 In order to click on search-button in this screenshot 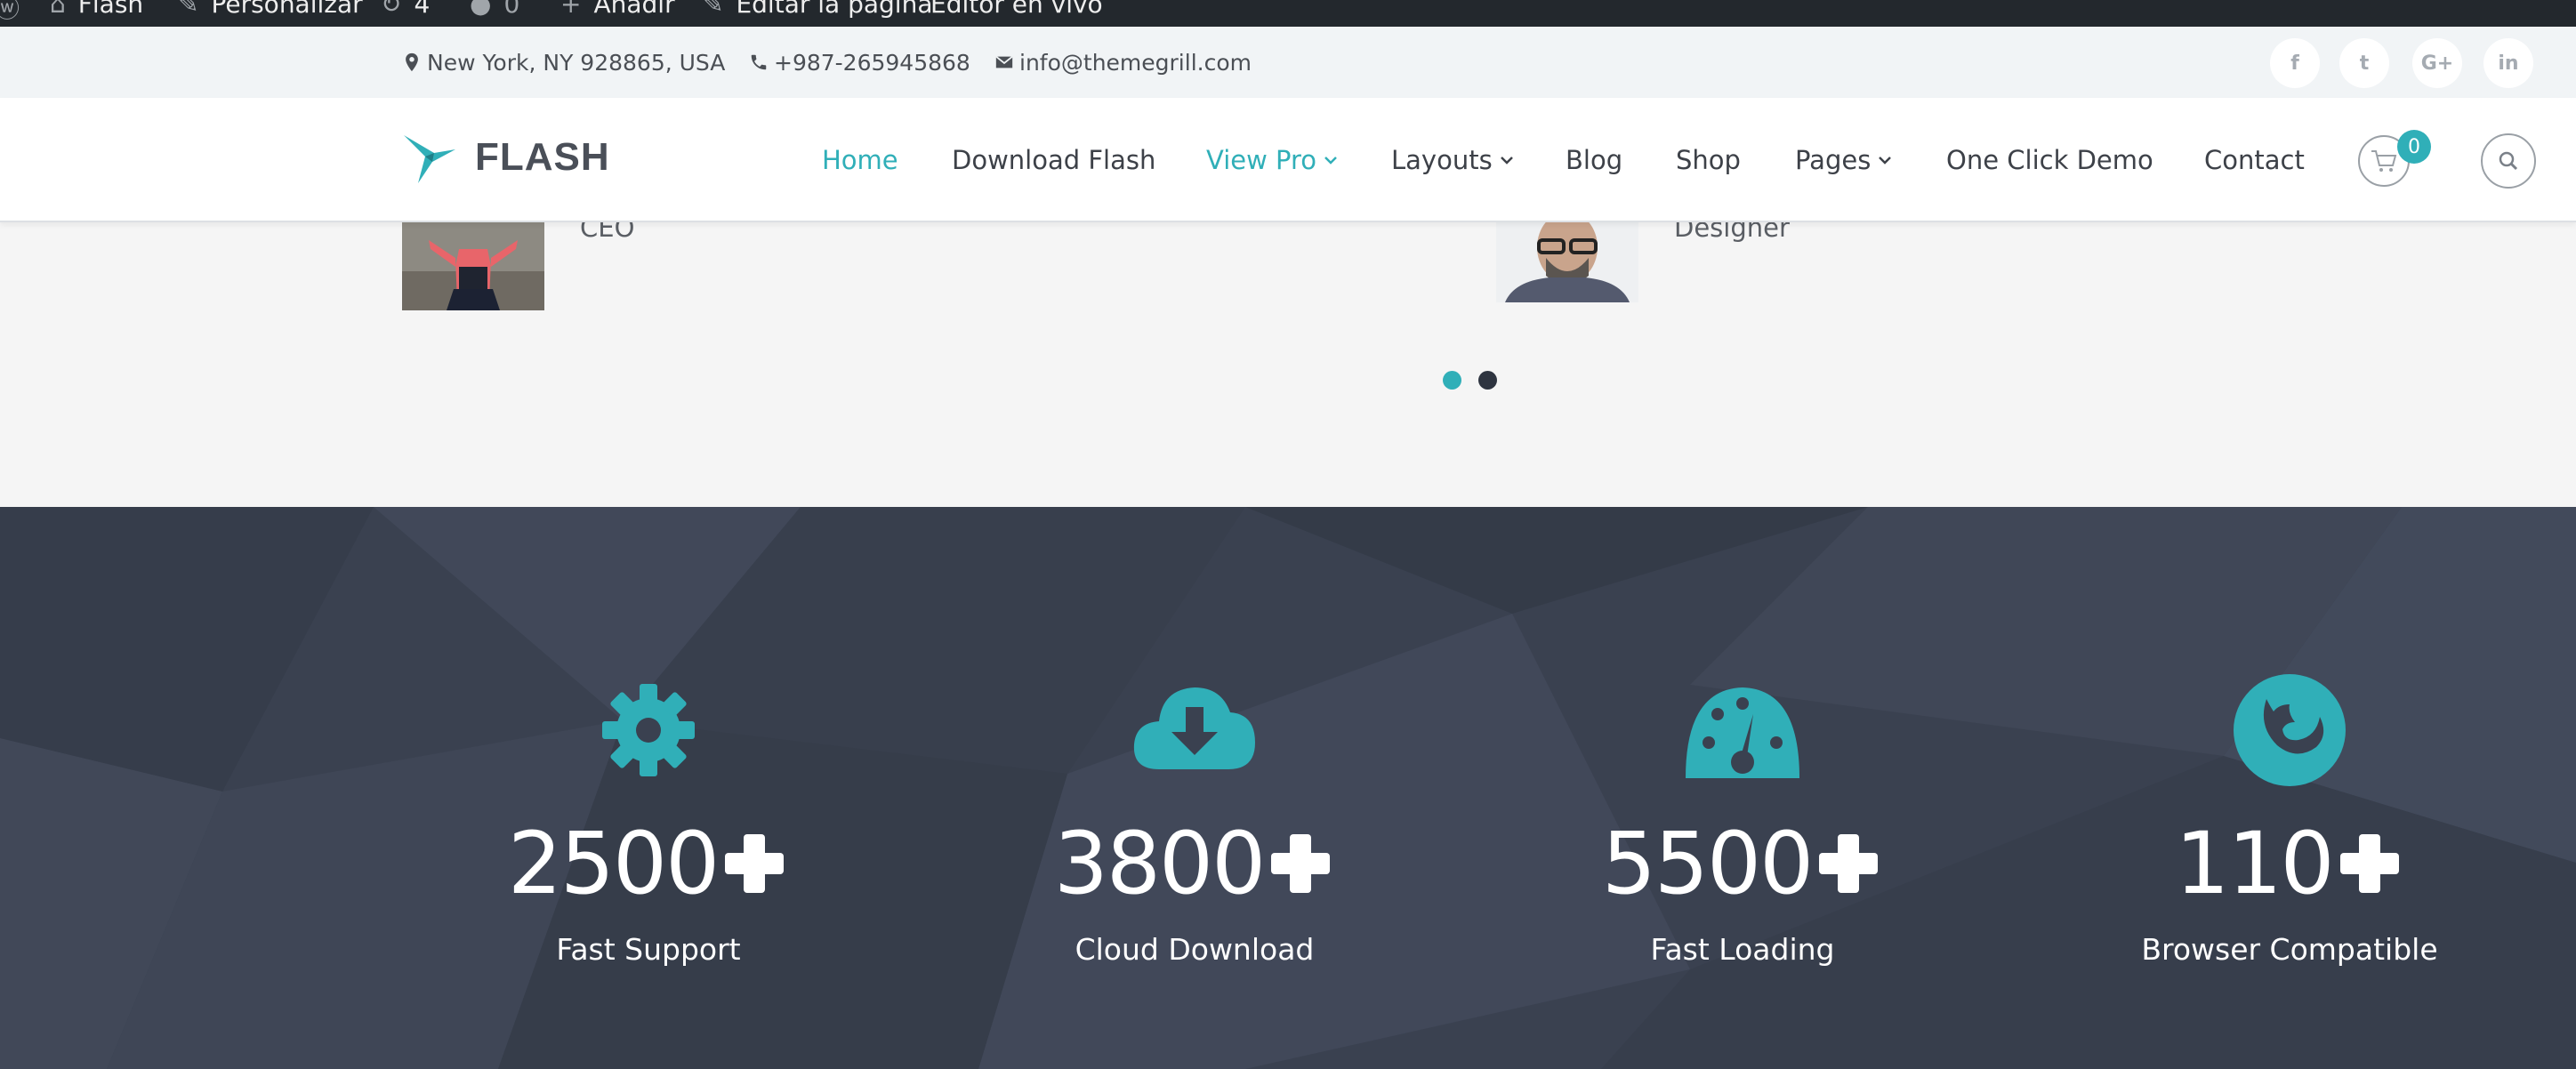, I will do `click(2508, 161)`.